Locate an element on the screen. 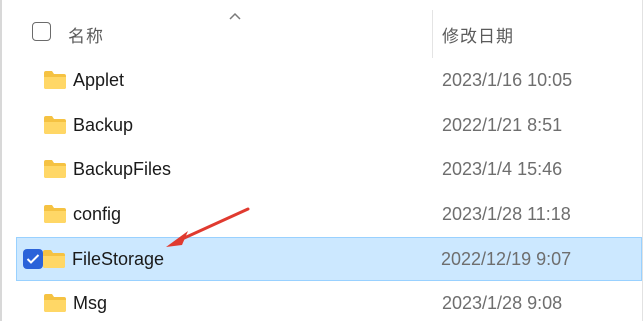 Image resolution: width=643 pixels, height=321 pixels. file-date: 2022/1/21 8:51 is located at coordinates (502, 124).